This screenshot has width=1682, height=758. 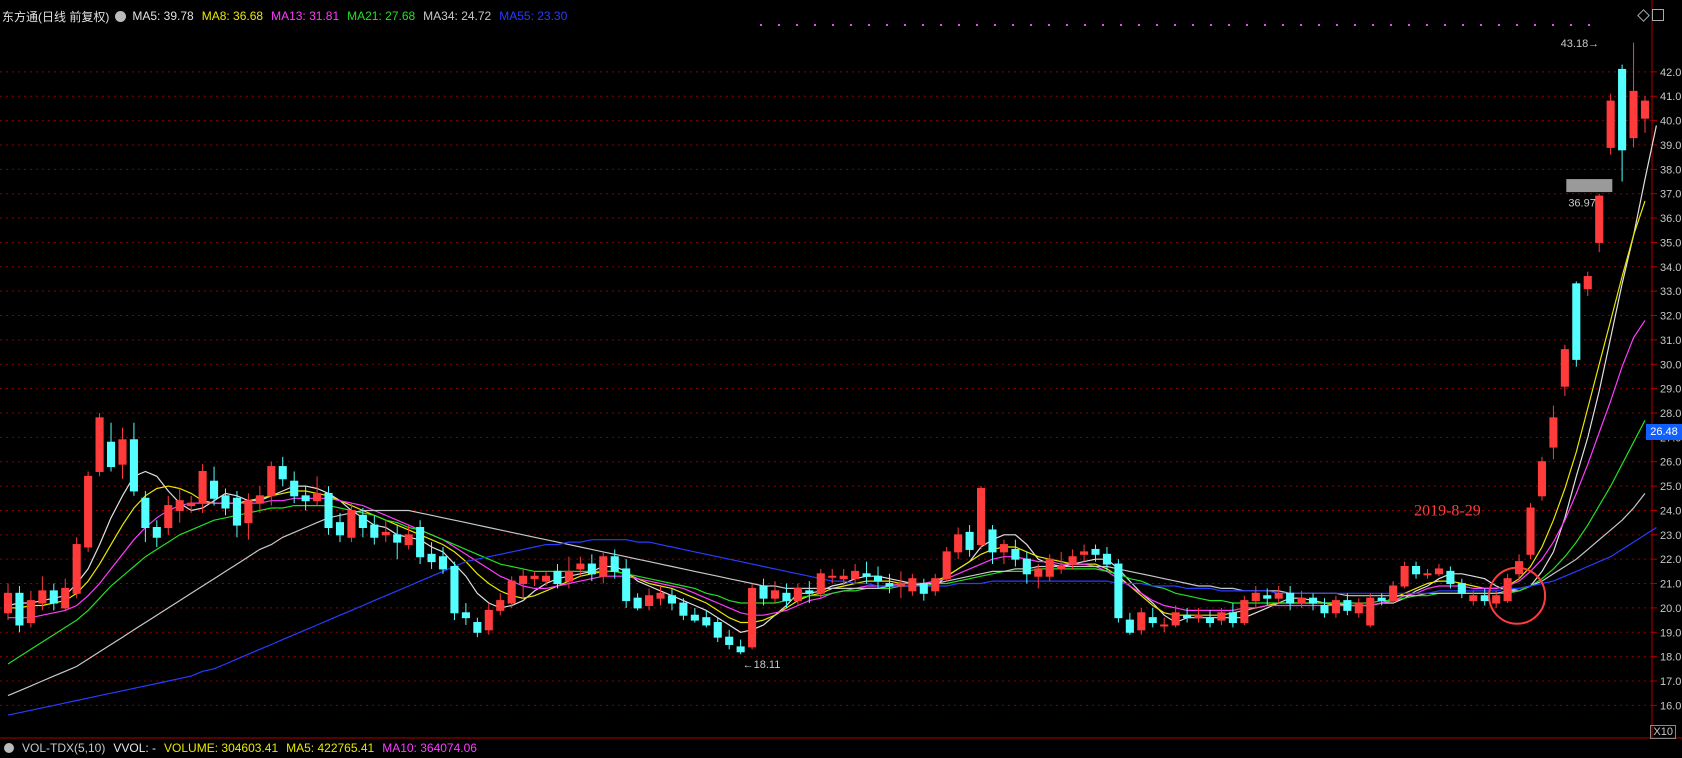 What do you see at coordinates (55, 16) in the screenshot?
I see `stock-title: 东方通(日线 前复权)` at bounding box center [55, 16].